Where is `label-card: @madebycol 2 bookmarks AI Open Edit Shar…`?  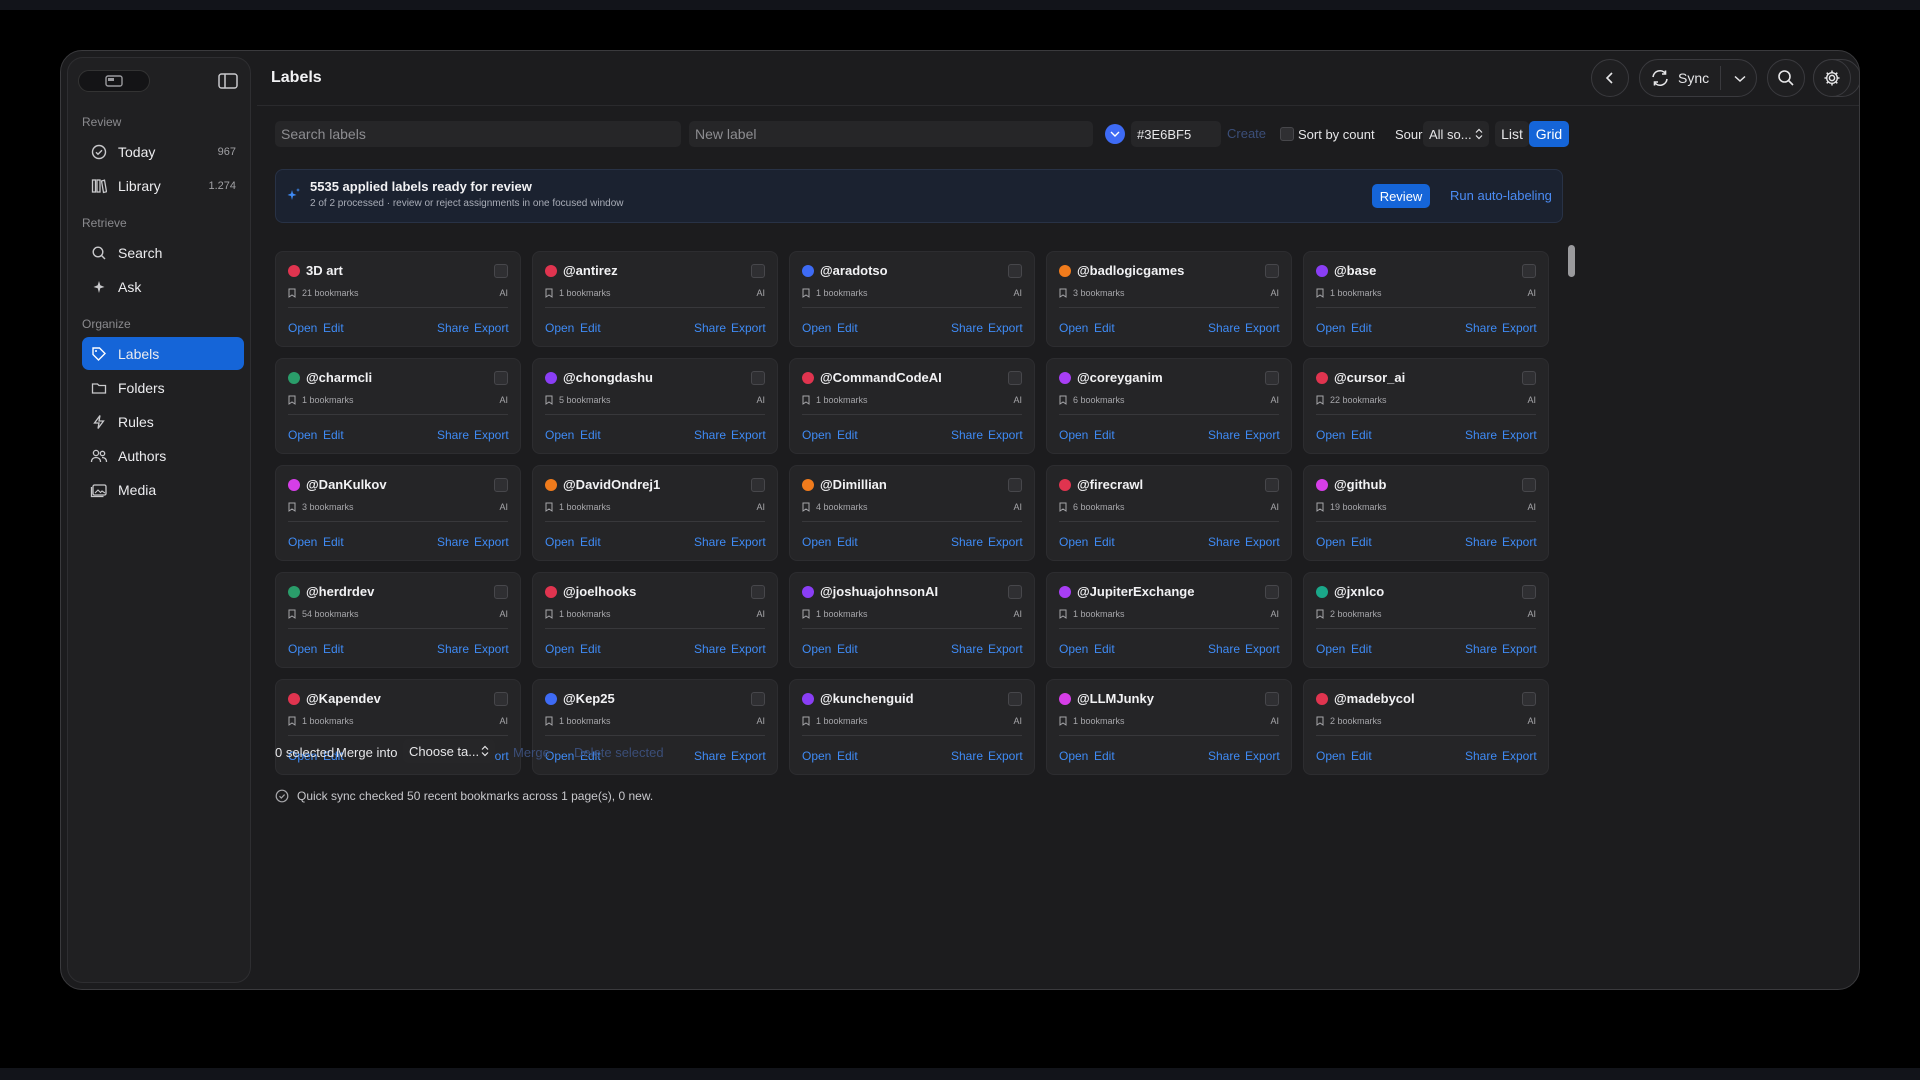
label-card: @madebycol 2 bookmarks AI Open Edit Shar… is located at coordinates (1426, 727).